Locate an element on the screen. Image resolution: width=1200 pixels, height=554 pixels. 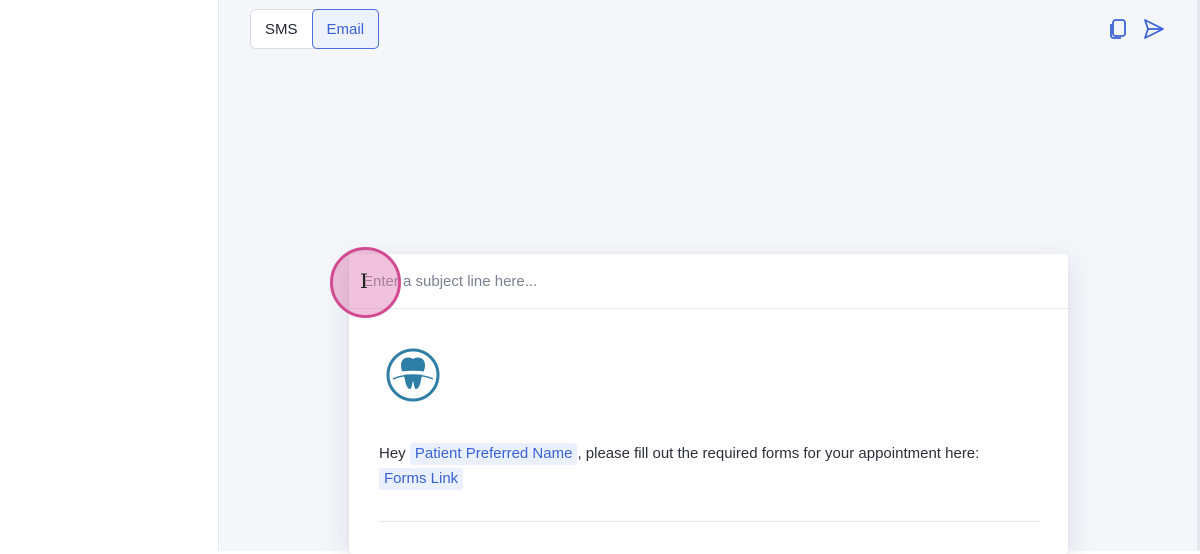
email-toggle-button: Email is located at coordinates (345, 29).